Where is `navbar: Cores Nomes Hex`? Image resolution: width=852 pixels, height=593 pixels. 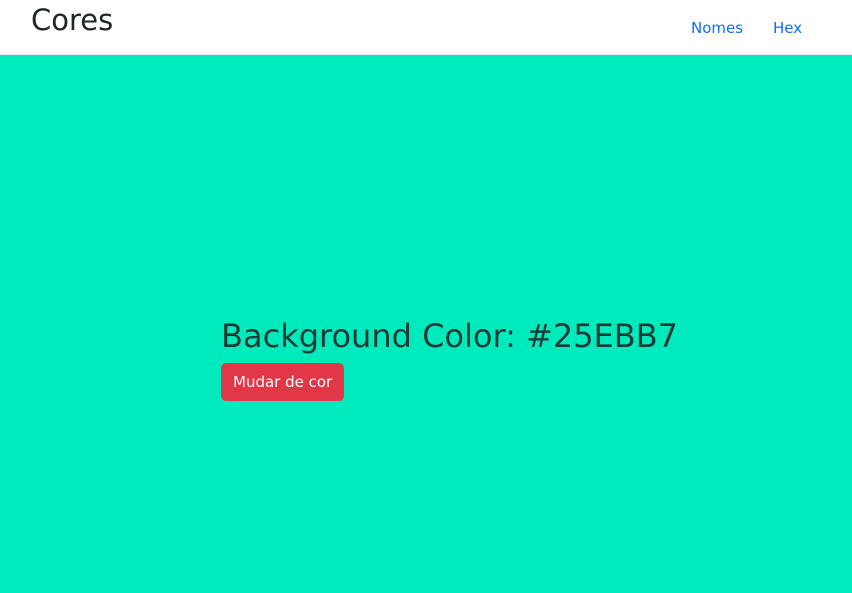 navbar: Cores Nomes Hex is located at coordinates (426, 27).